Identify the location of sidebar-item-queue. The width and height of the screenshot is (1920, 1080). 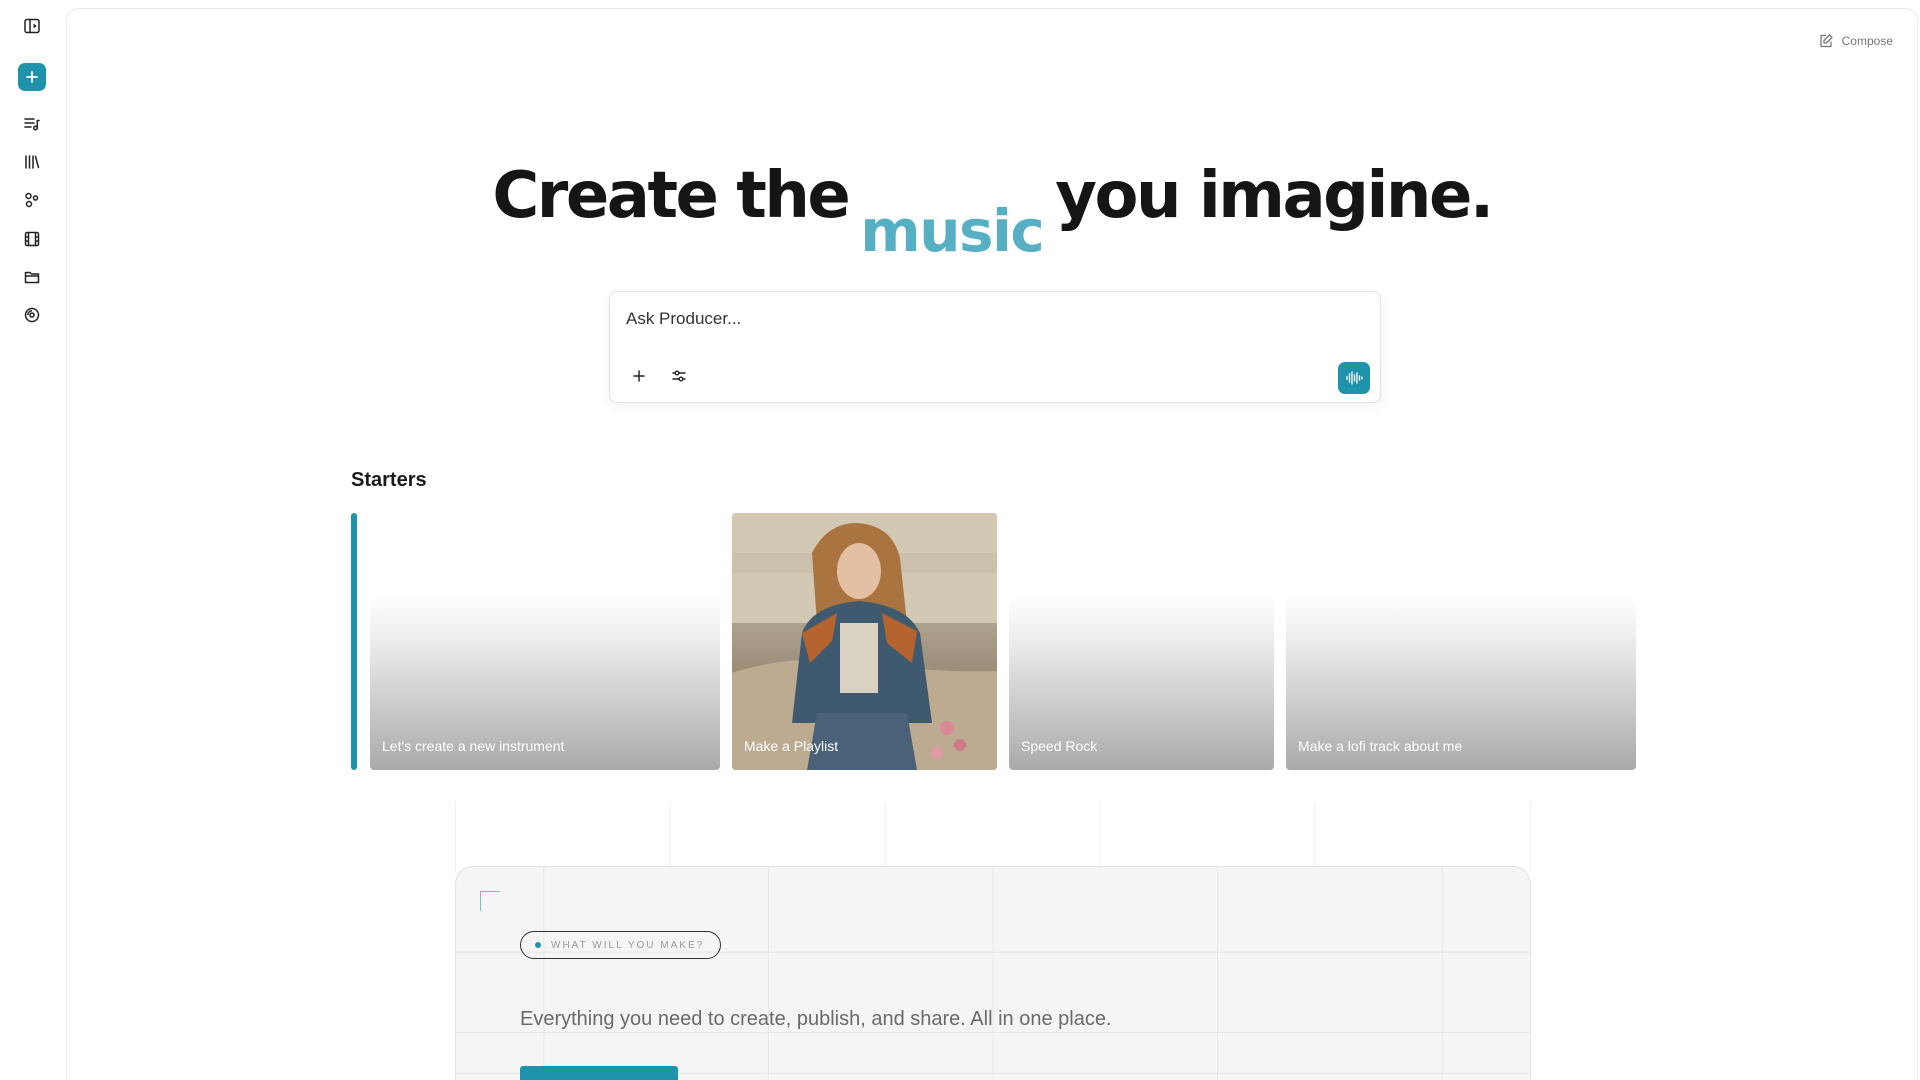
(32, 124).